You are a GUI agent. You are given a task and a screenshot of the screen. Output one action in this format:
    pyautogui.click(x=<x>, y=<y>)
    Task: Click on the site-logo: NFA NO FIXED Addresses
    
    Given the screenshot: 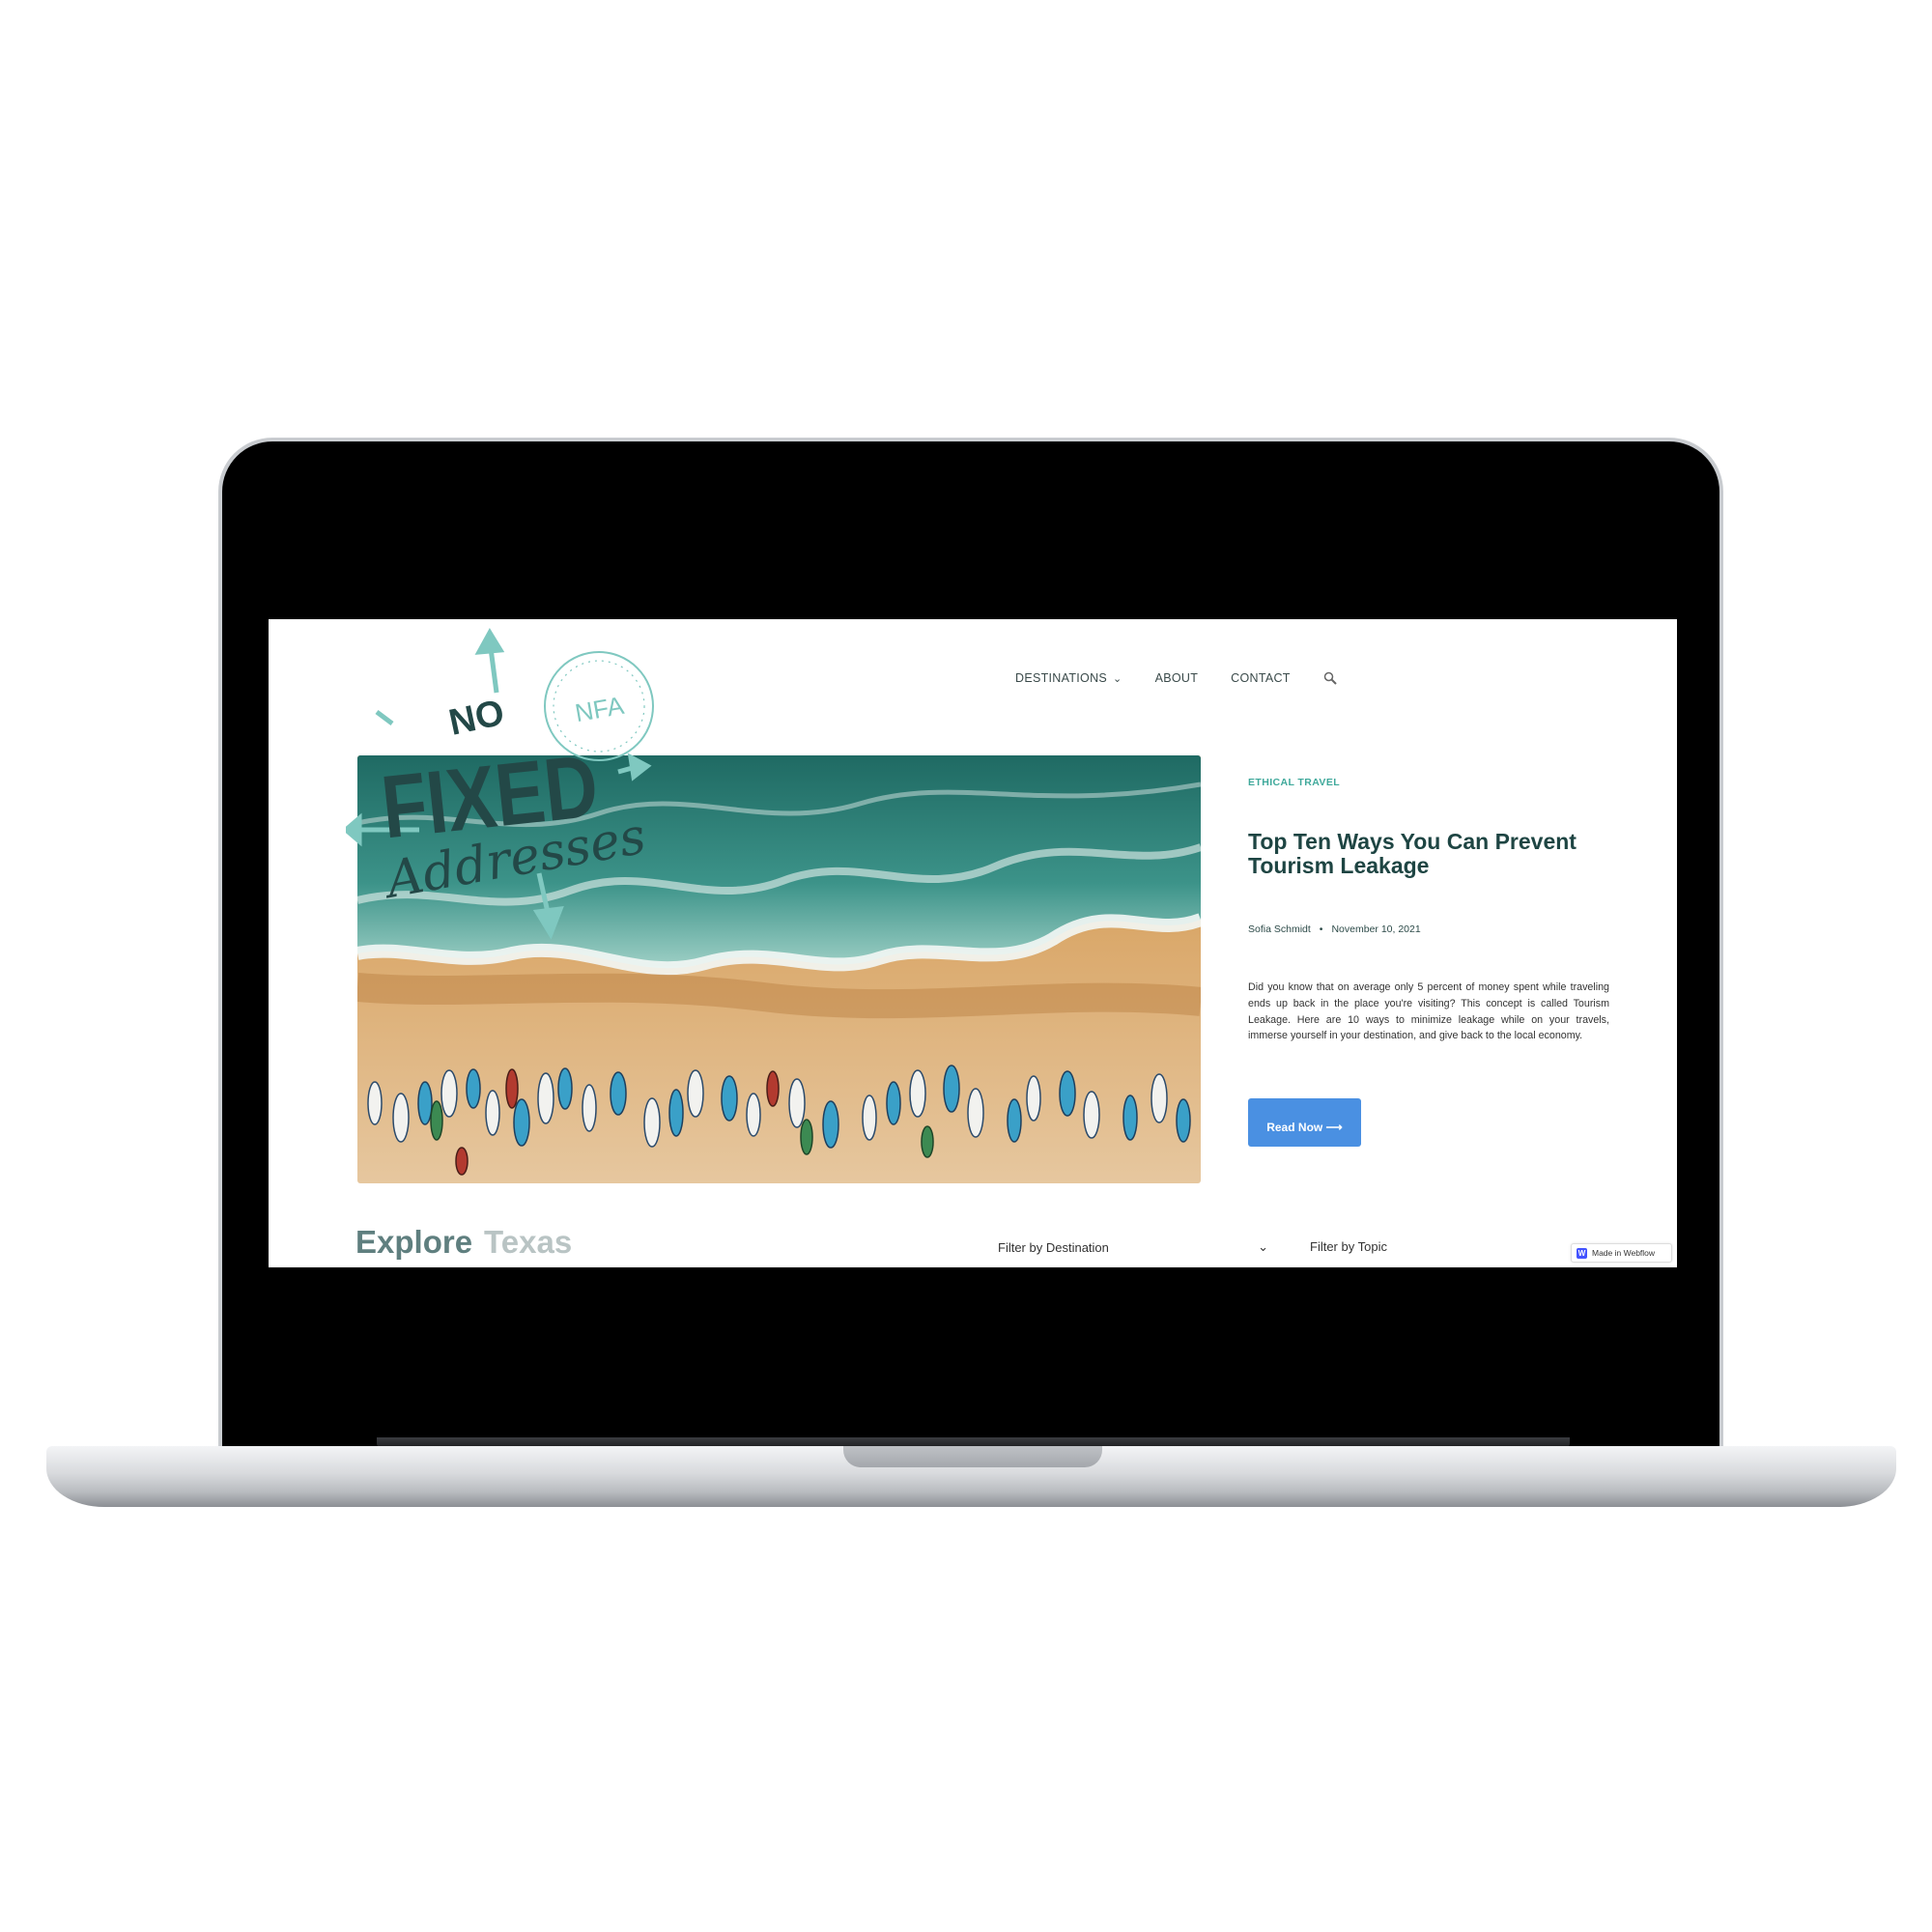 What is the action you would take?
    pyautogui.click(x=510, y=786)
    